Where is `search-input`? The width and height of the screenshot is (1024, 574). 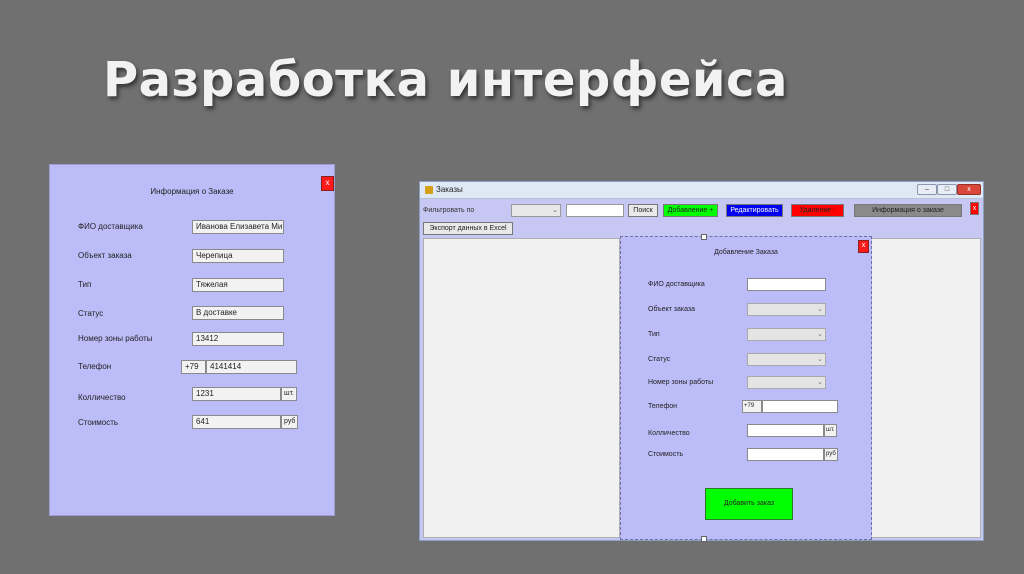 search-input is located at coordinates (595, 210).